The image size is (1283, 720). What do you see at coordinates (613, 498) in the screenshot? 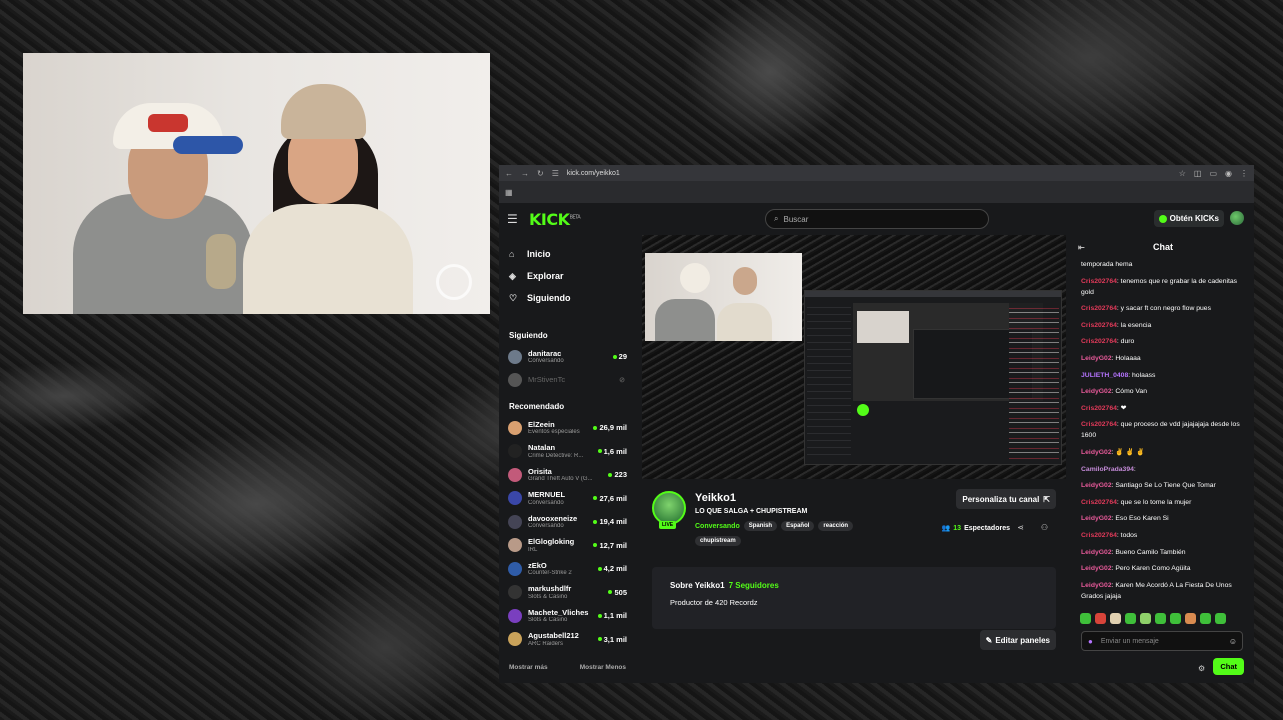
I see `channel-count: 27,6 mil` at bounding box center [613, 498].